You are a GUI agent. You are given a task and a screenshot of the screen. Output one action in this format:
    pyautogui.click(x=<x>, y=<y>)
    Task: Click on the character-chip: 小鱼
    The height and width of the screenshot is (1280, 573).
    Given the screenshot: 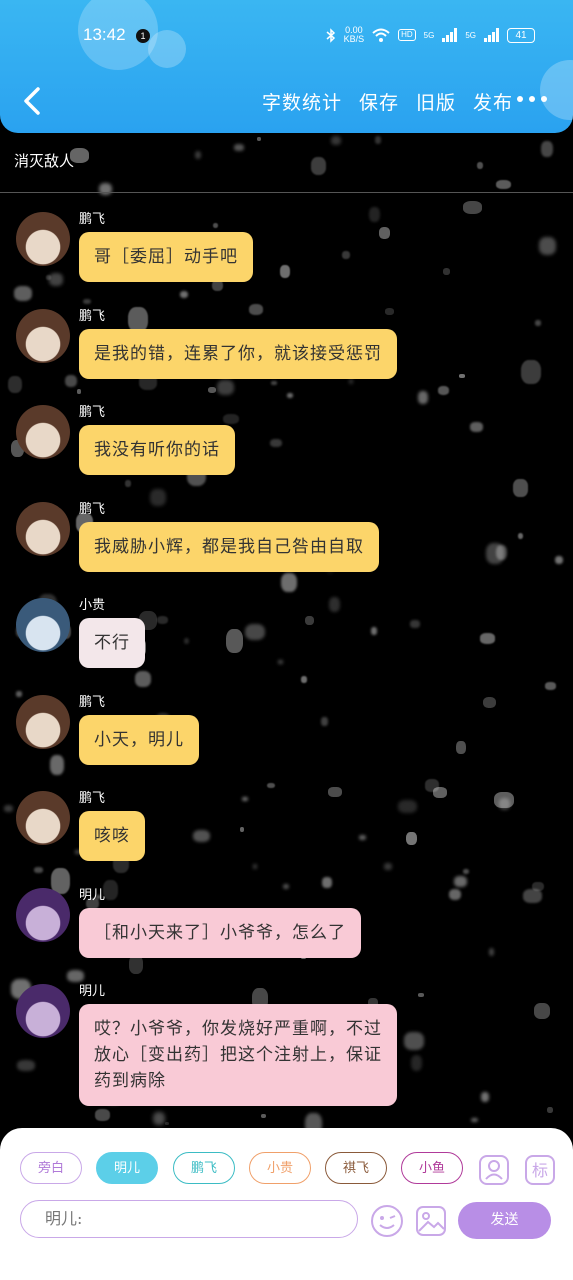 What is the action you would take?
    pyautogui.click(x=432, y=1168)
    